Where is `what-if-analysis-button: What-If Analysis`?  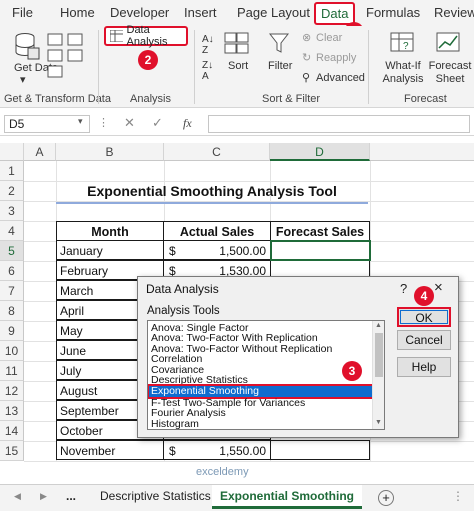
what-if-analysis-button: What-If Analysis is located at coordinates (403, 73).